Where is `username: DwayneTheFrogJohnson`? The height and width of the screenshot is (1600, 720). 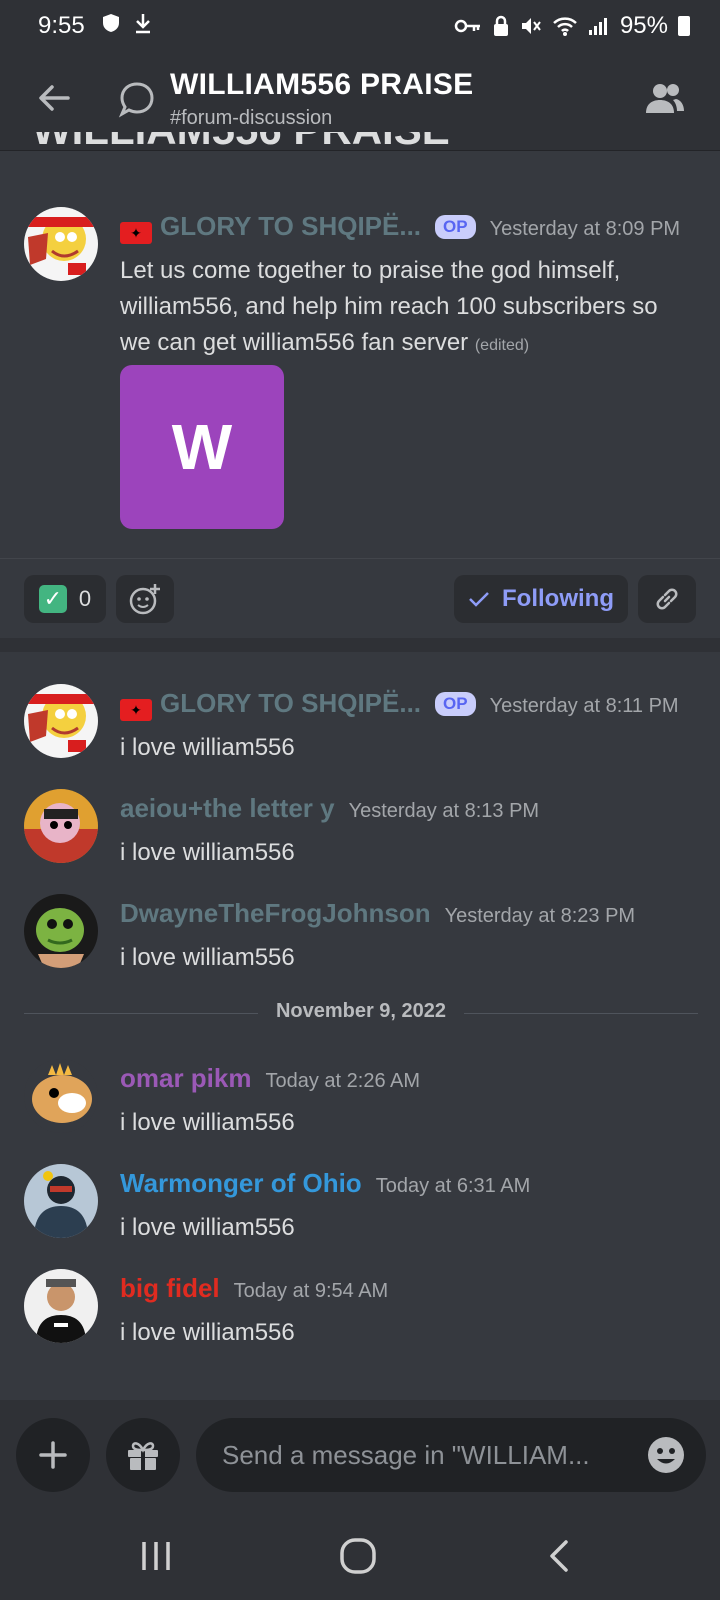 username: DwayneTheFrogJohnson is located at coordinates (275, 913).